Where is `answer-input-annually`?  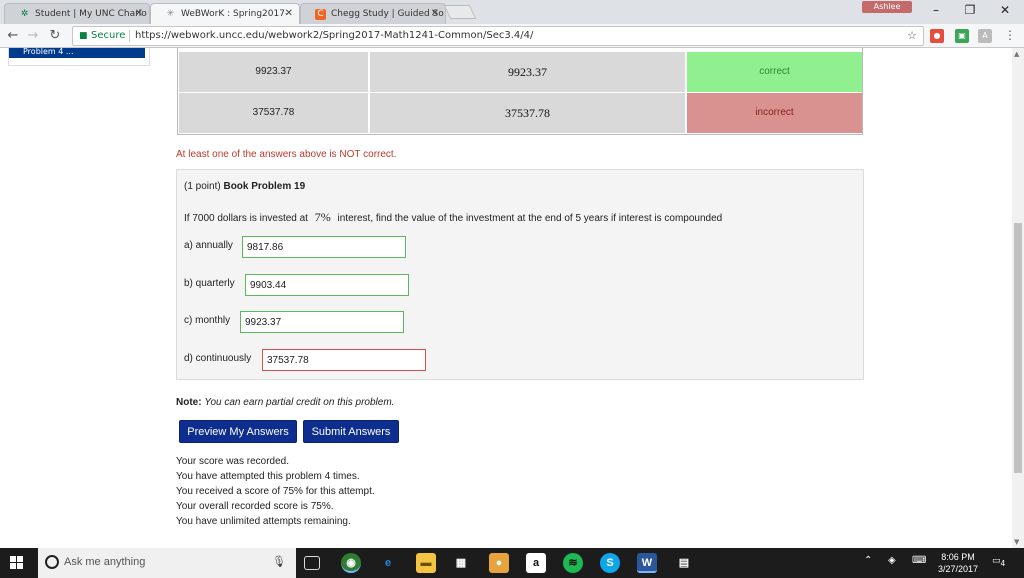 answer-input-annually is located at coordinates (324, 247).